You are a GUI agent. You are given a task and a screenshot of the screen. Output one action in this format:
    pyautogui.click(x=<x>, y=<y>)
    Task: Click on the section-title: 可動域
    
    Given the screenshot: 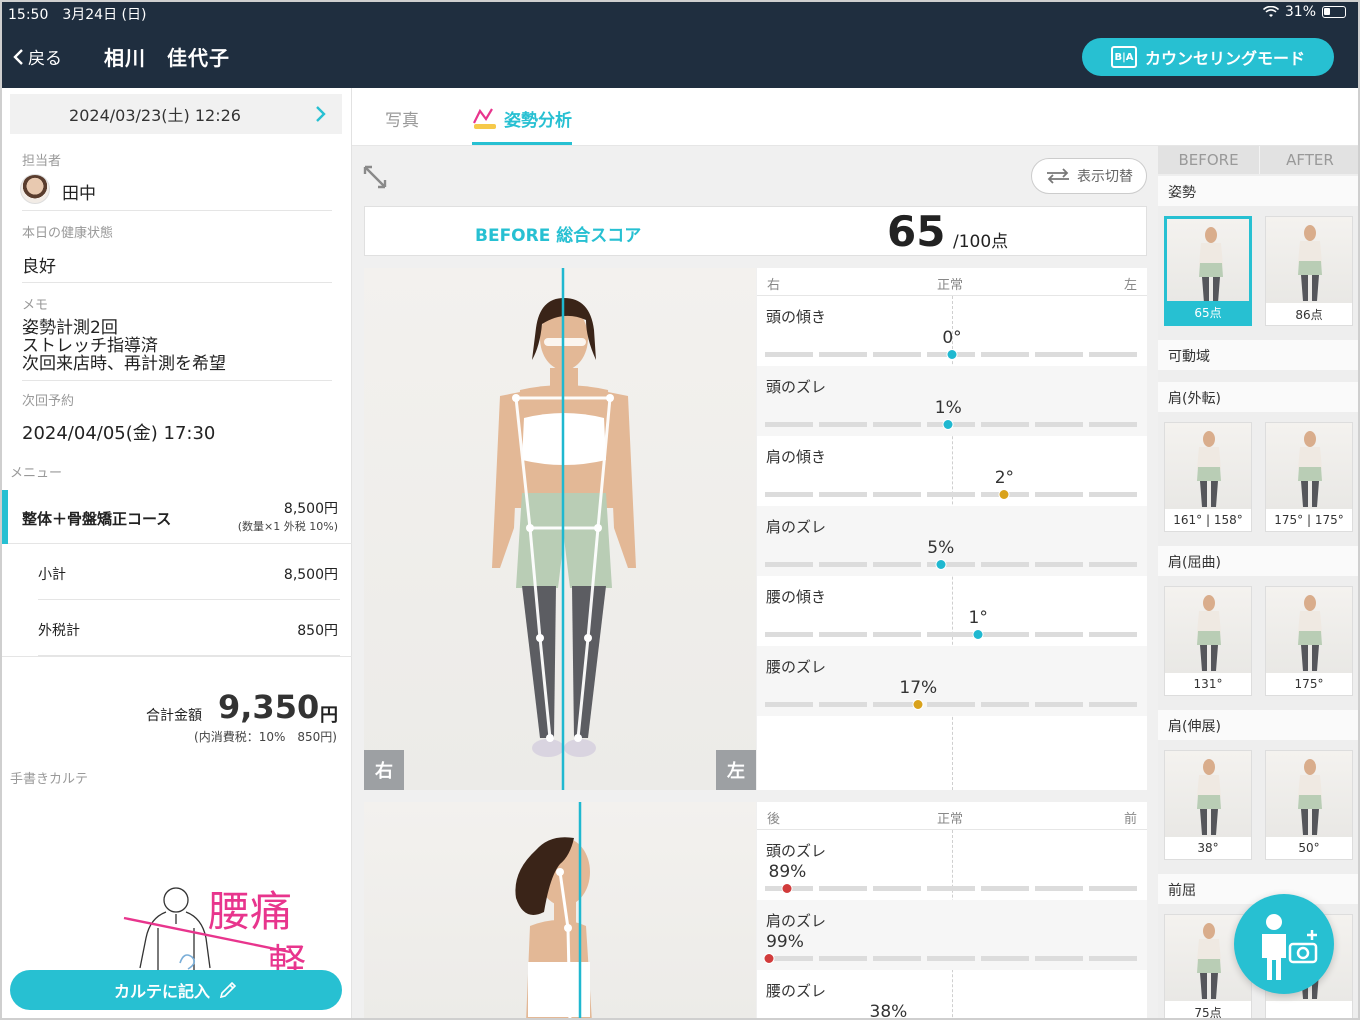 What is the action you would take?
    pyautogui.click(x=1189, y=357)
    